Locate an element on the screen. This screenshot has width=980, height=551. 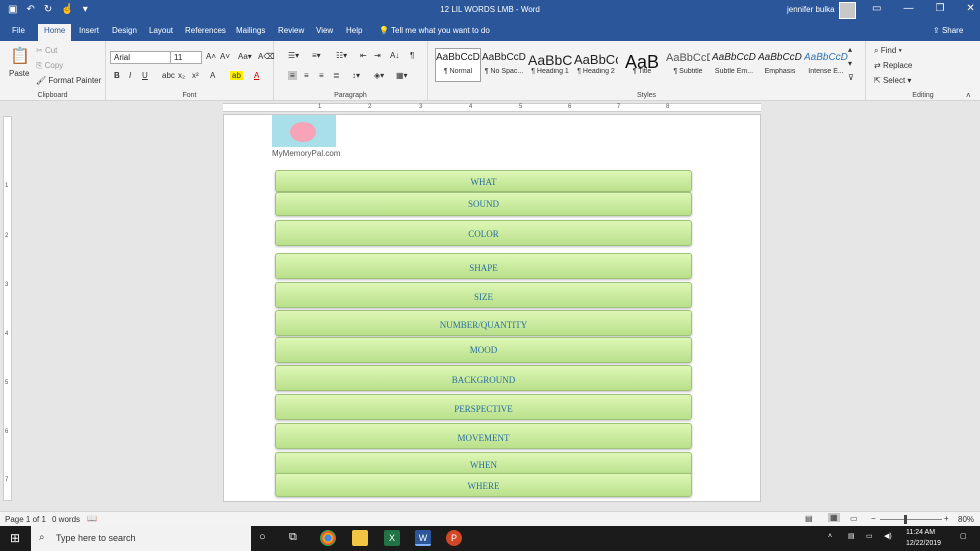
zoom-in-icon: + is located at coordinates (946, 518).